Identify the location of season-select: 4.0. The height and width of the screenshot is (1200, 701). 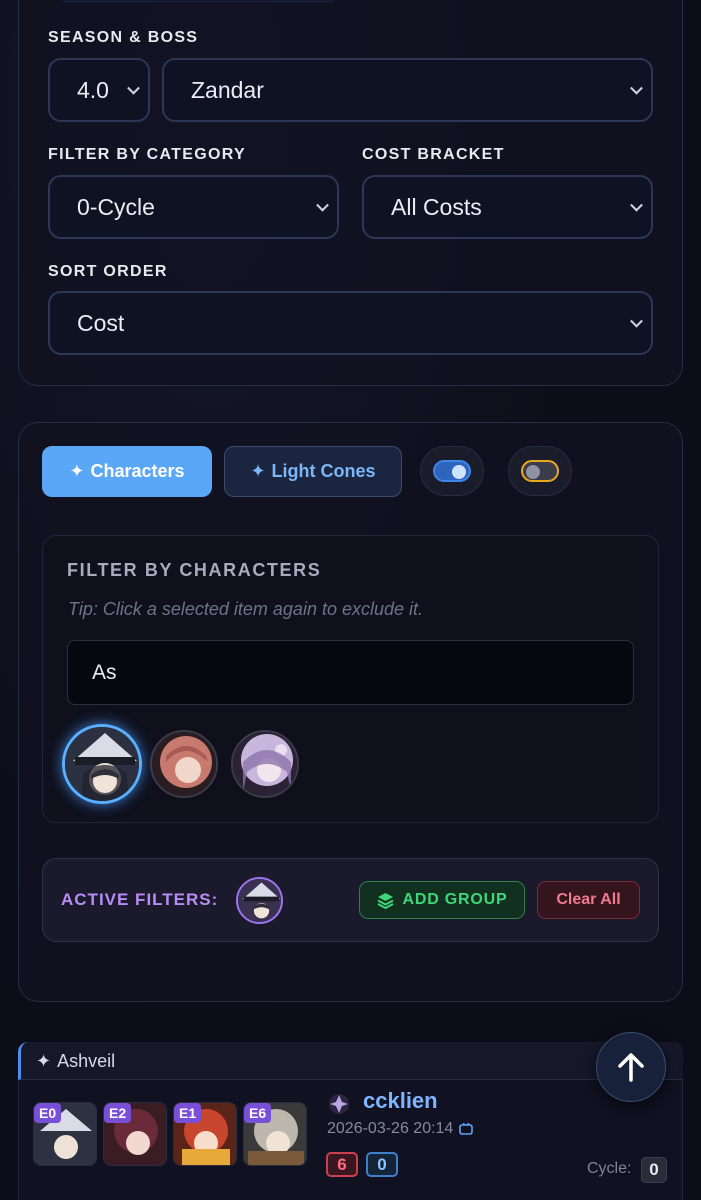
(99, 90).